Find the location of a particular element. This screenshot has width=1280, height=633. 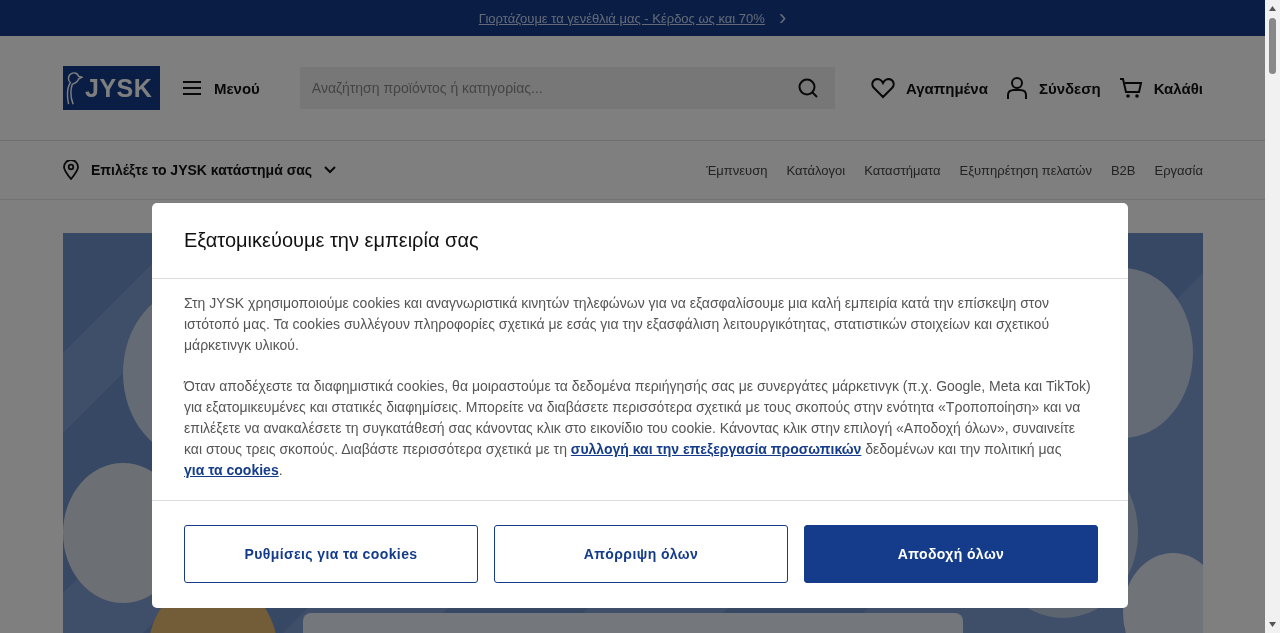

menu-button: Μενού is located at coordinates (221, 88).